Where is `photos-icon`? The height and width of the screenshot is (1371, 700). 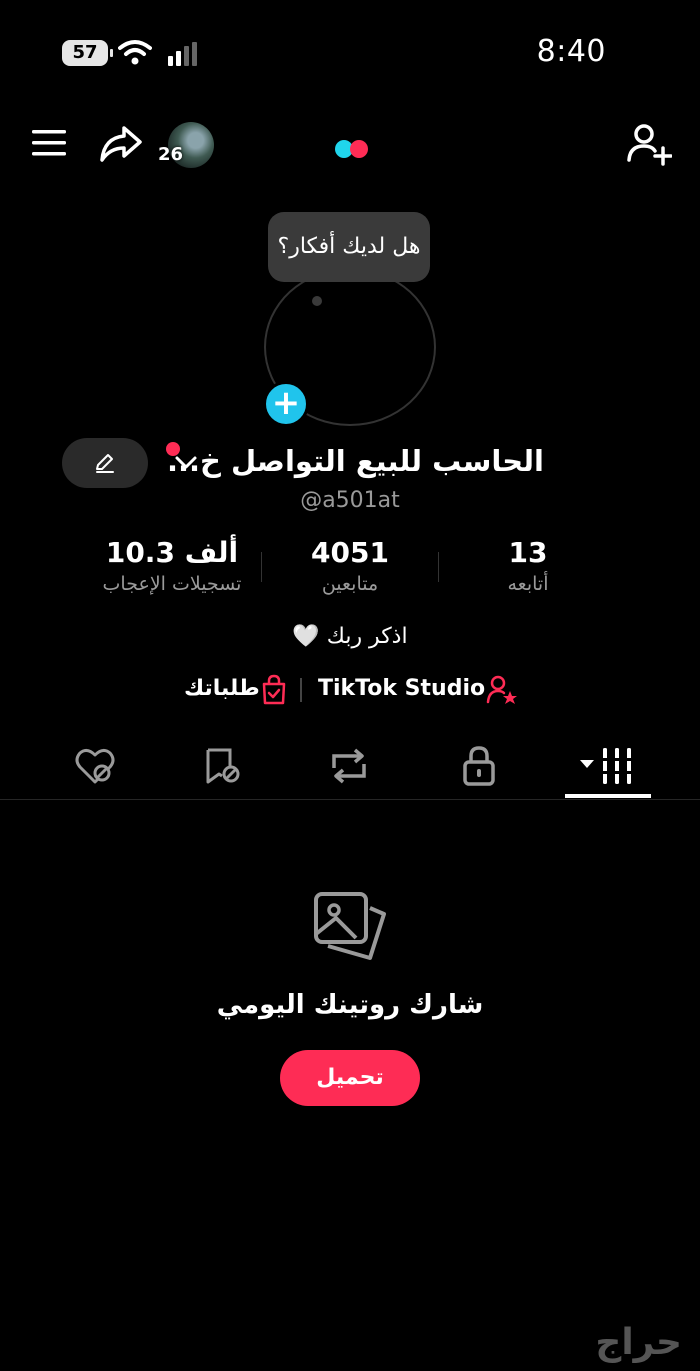
photos-icon is located at coordinates (350, 926).